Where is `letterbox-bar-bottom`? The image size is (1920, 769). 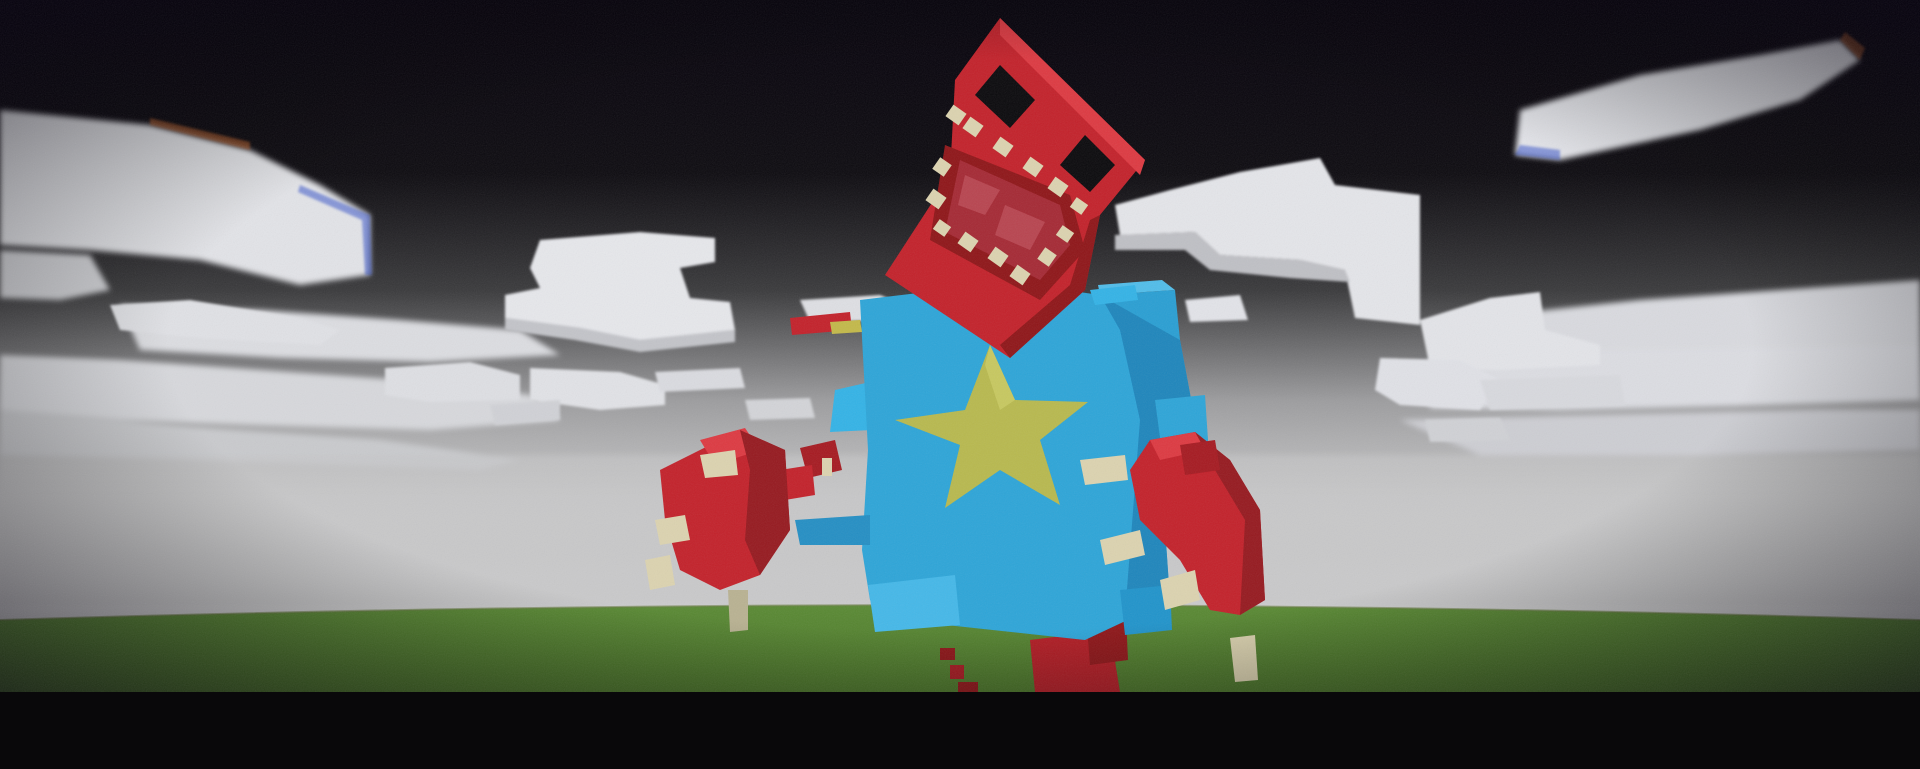 letterbox-bar-bottom is located at coordinates (960, 730).